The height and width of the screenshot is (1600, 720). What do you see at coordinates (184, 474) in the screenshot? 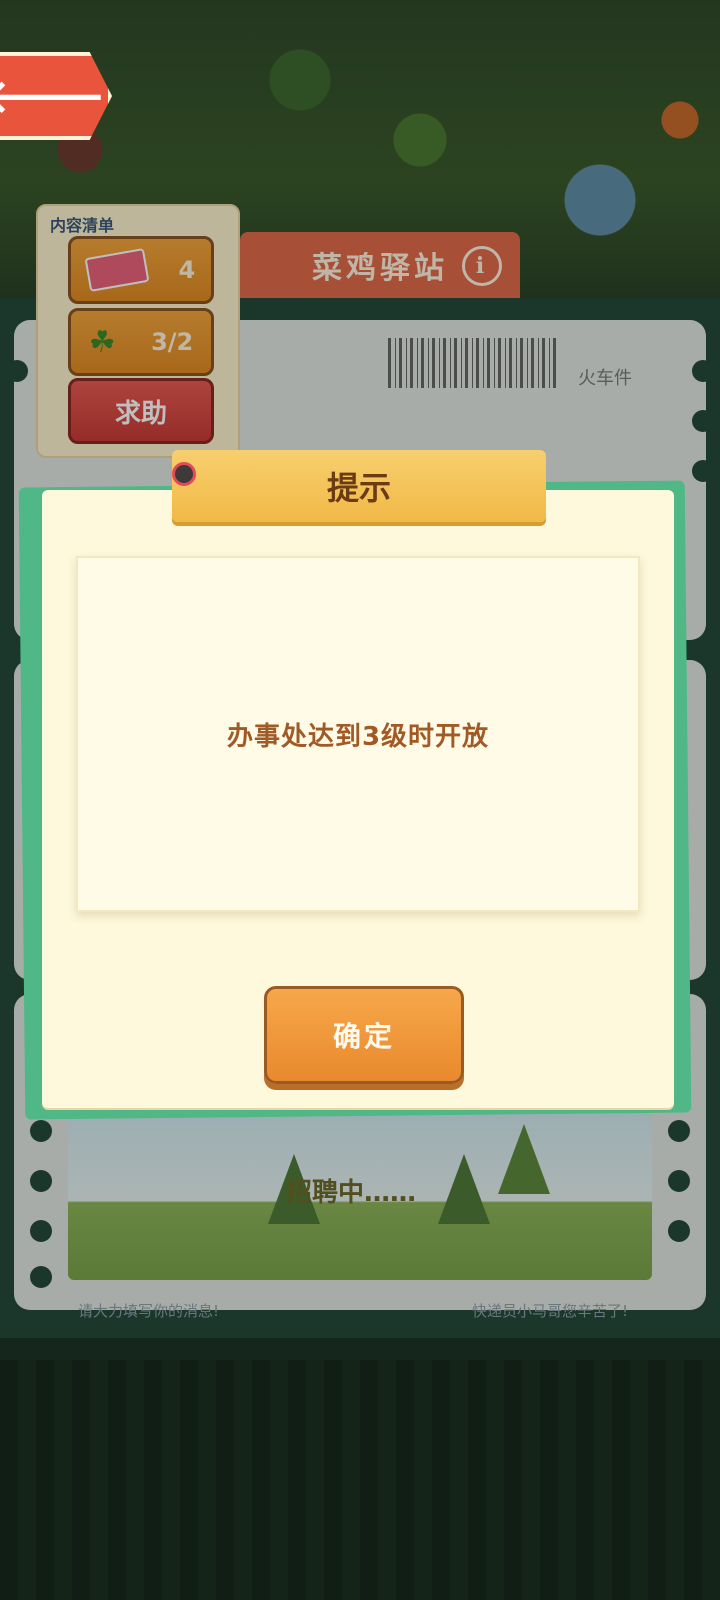
I see `pin-icon` at bounding box center [184, 474].